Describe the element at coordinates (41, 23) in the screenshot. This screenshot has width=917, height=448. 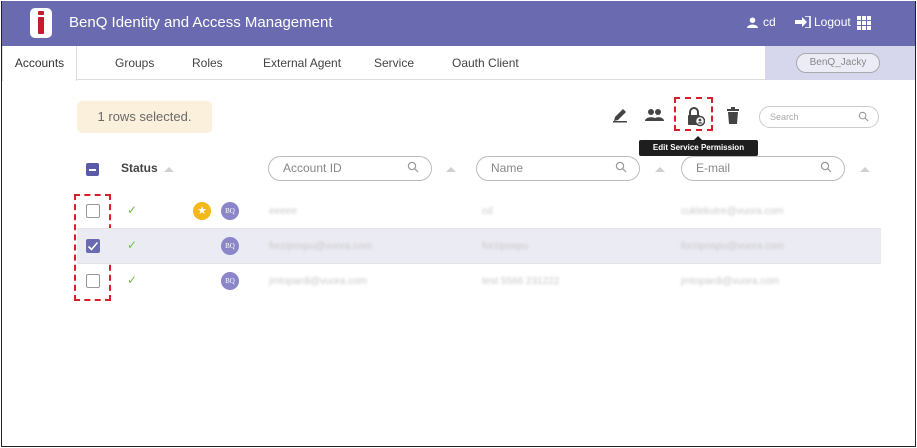
I see `app-logo` at that location.